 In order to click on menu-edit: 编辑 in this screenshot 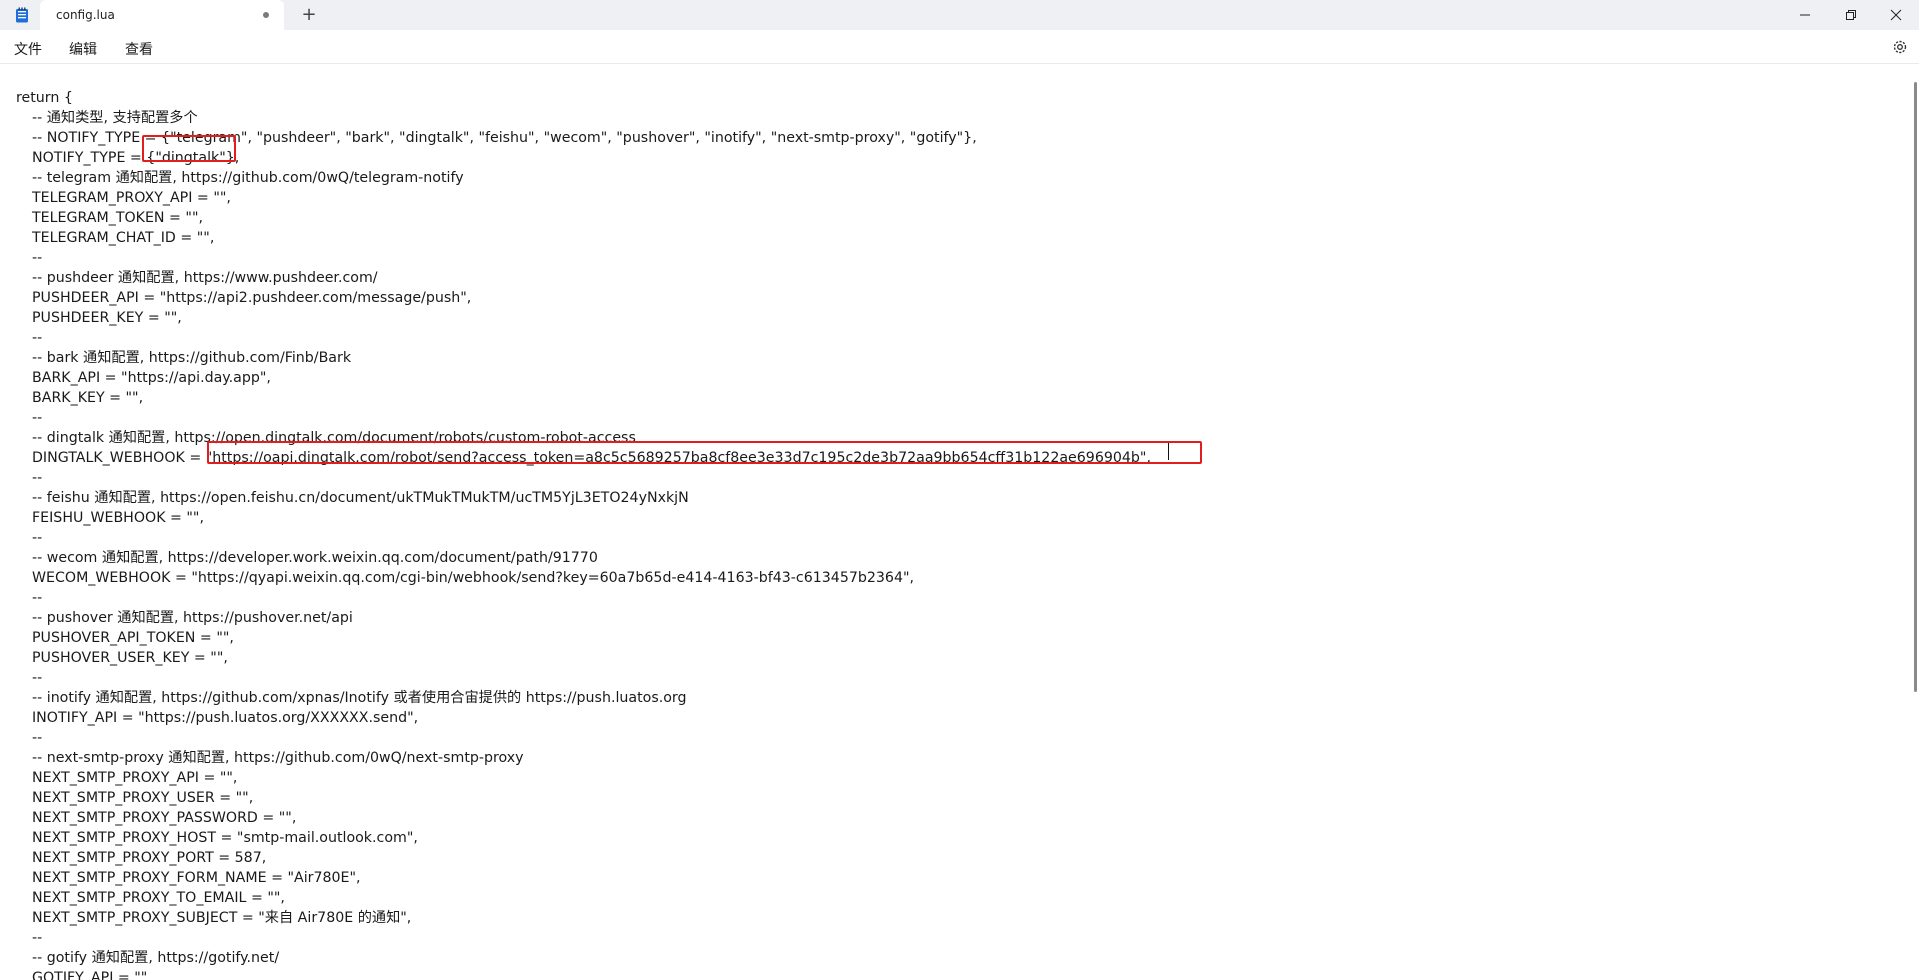, I will do `click(83, 49)`.